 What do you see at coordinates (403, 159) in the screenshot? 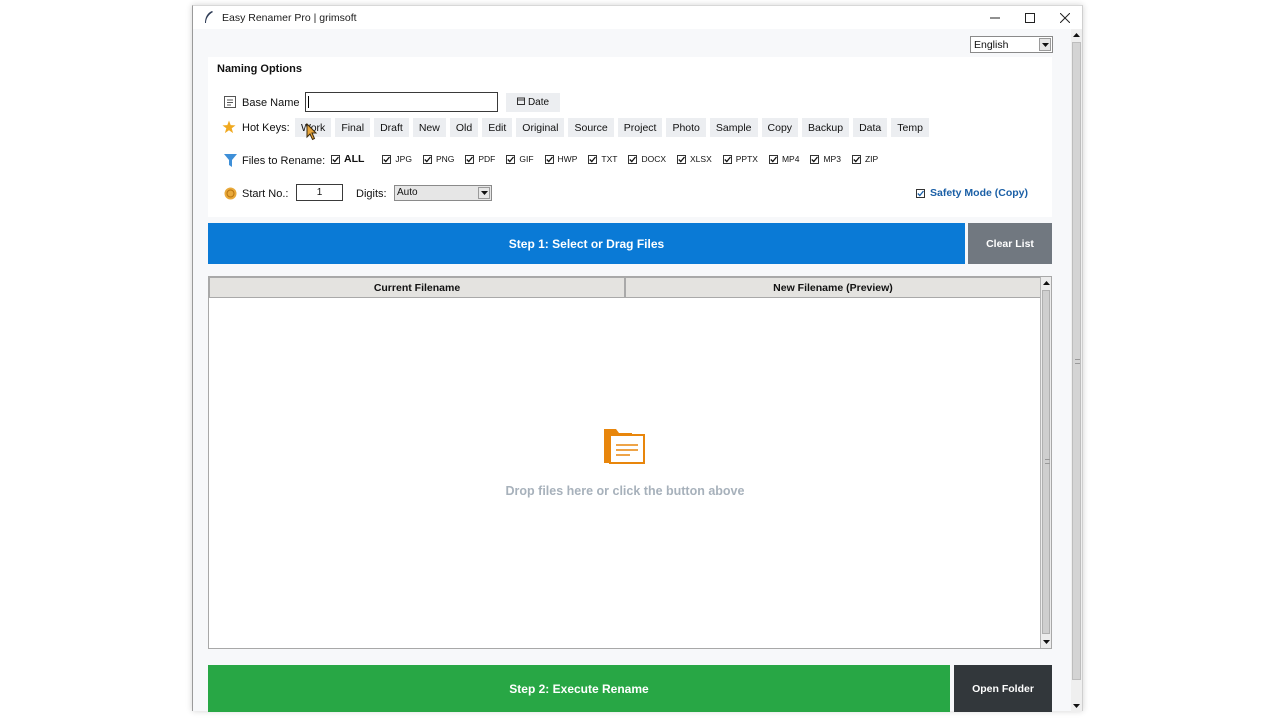
I see `extension-label: JPG` at bounding box center [403, 159].